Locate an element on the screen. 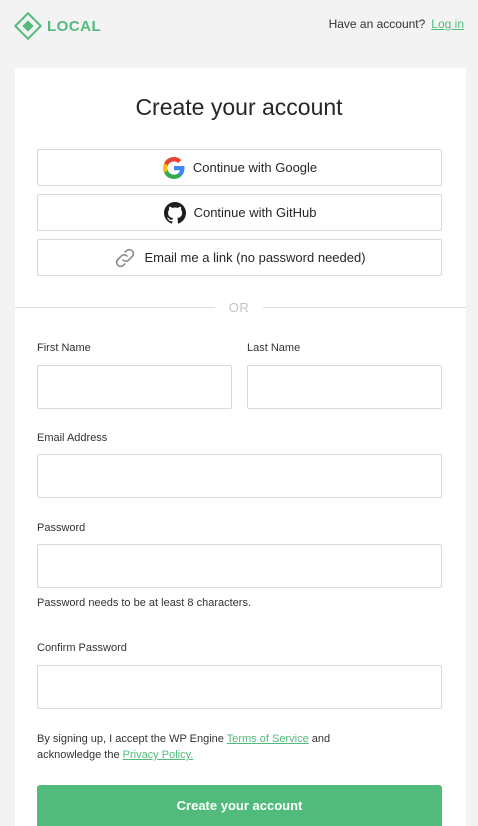 This screenshot has width=478, height=826. google-signin-button: Continue with Google is located at coordinates (239, 167).